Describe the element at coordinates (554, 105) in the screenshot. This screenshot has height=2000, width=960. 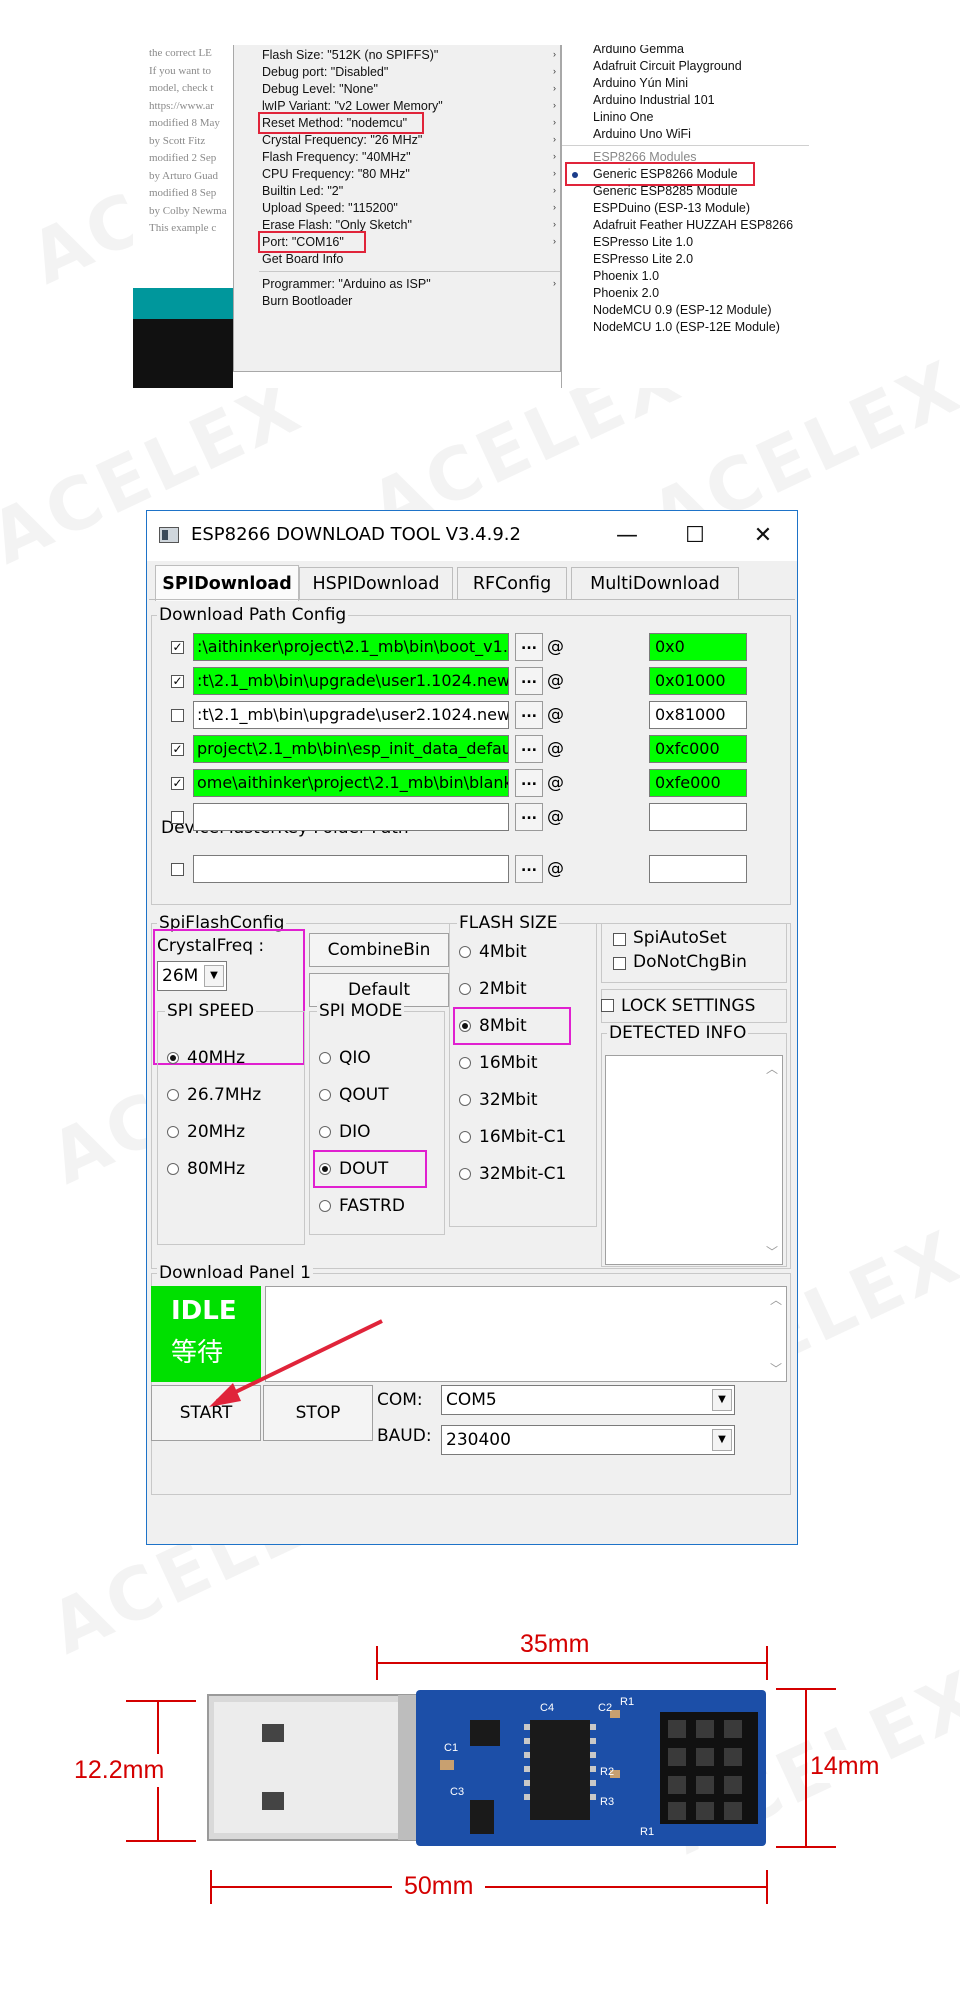
I see `chevron-right-icon: ›` at that location.